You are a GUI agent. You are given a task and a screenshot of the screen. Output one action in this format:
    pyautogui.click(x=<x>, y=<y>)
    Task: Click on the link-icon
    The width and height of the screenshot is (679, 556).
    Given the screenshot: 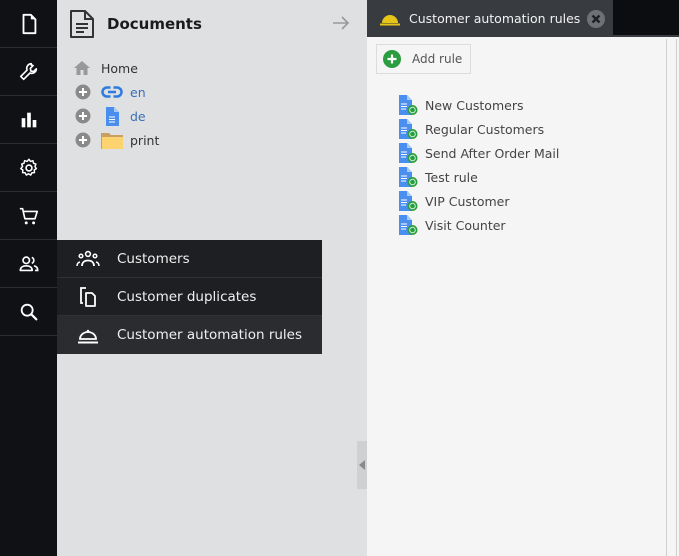 What is the action you would take?
    pyautogui.click(x=112, y=92)
    